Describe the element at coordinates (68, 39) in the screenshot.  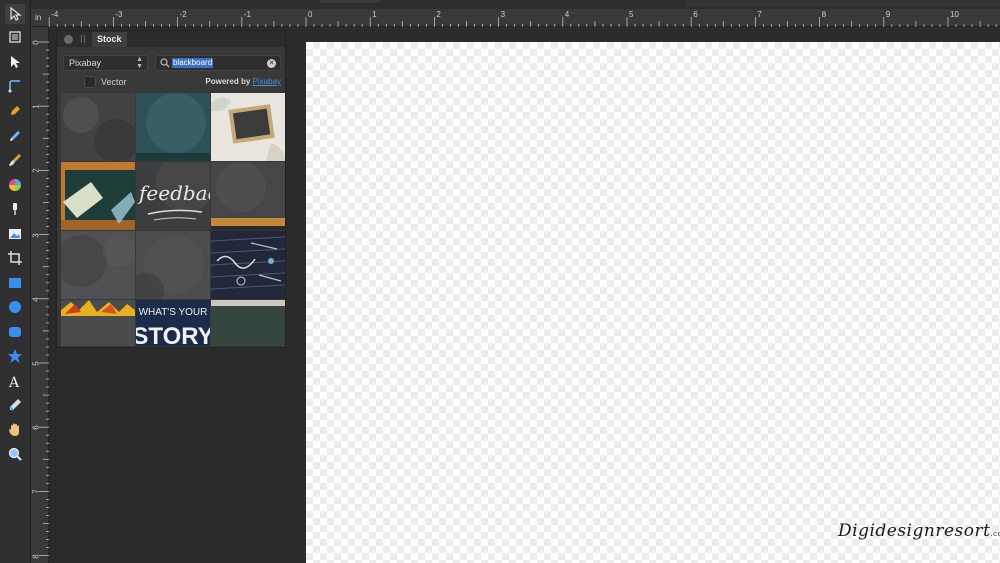
I see `close-panel-icon` at that location.